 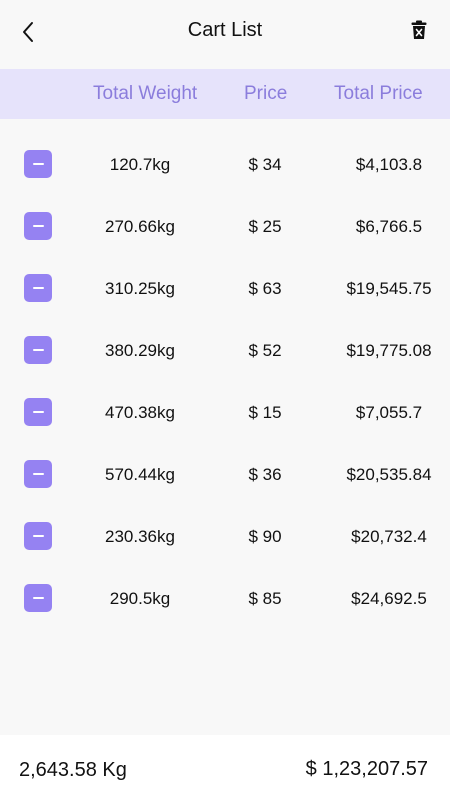 I want to click on total-weight-summary: 2,643.58 Kg, so click(x=73, y=770).